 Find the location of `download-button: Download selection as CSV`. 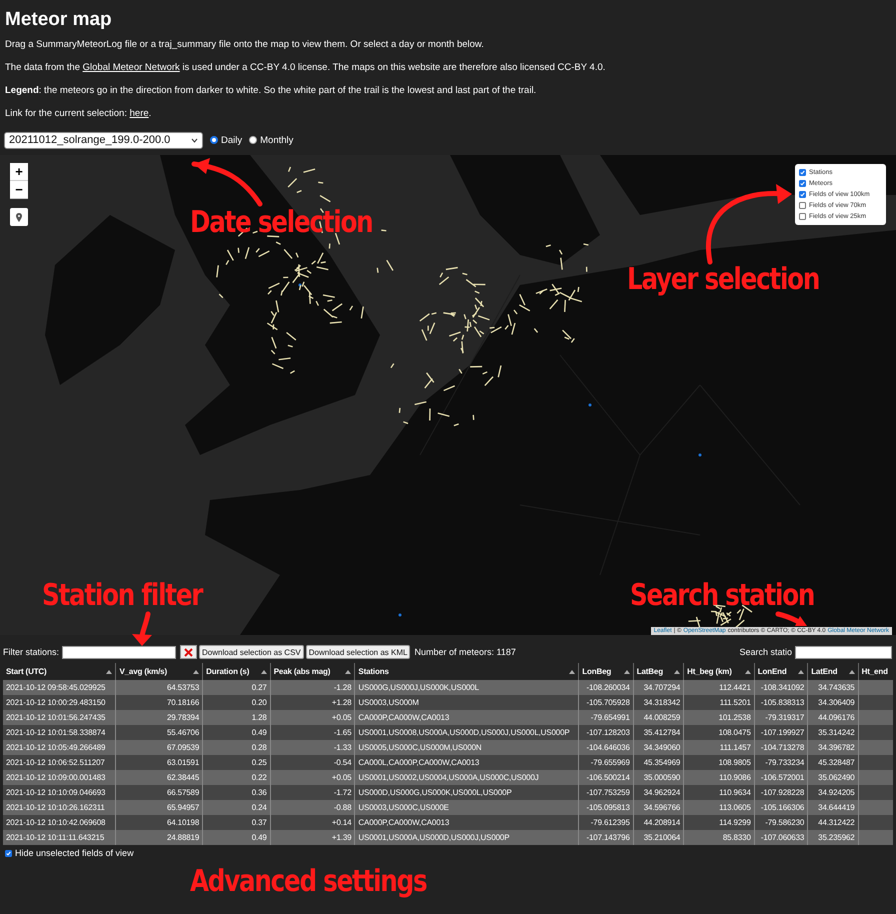

download-button: Download selection as CSV is located at coordinates (251, 652).